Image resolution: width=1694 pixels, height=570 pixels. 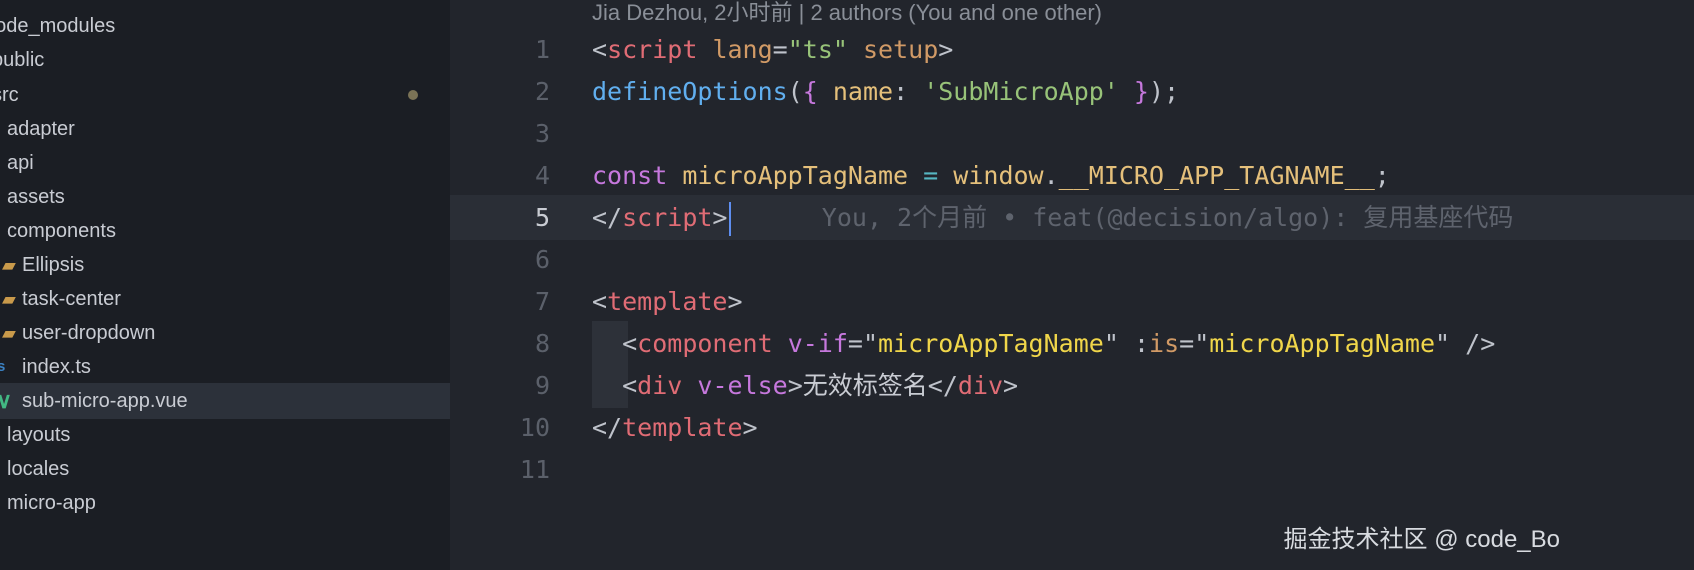 I want to click on tree-item-label: locales, so click(x=38, y=469).